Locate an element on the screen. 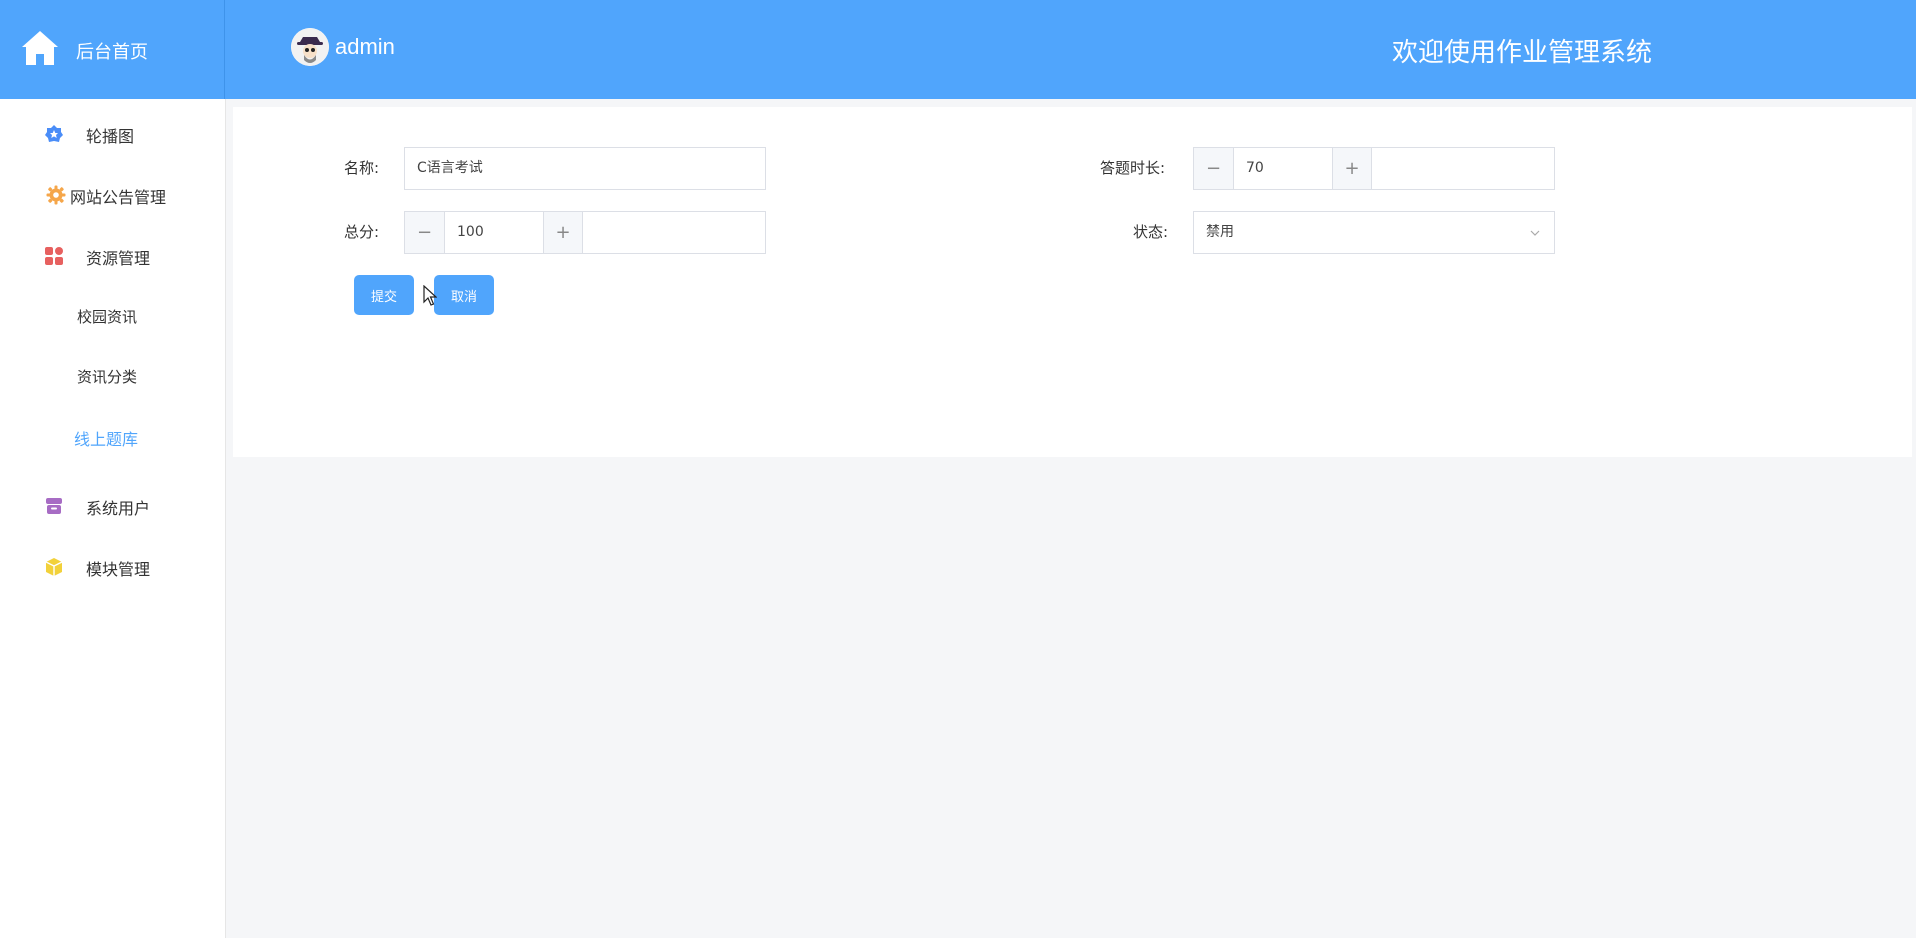 The height and width of the screenshot is (938, 1916). score-increment-button: + is located at coordinates (563, 232).